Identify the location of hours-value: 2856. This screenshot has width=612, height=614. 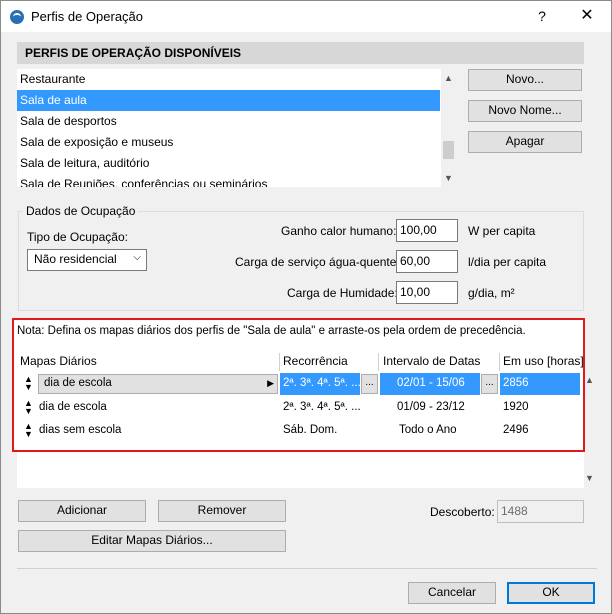
(516, 383).